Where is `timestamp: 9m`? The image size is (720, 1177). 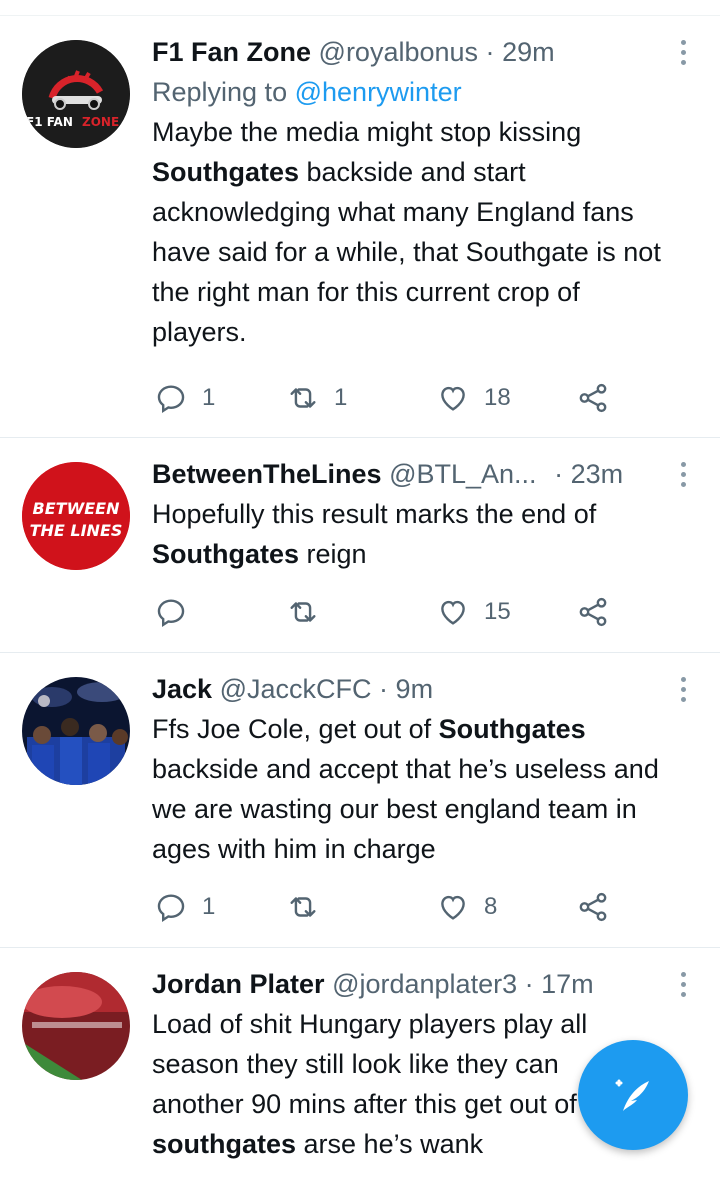 timestamp: 9m is located at coordinates (415, 689).